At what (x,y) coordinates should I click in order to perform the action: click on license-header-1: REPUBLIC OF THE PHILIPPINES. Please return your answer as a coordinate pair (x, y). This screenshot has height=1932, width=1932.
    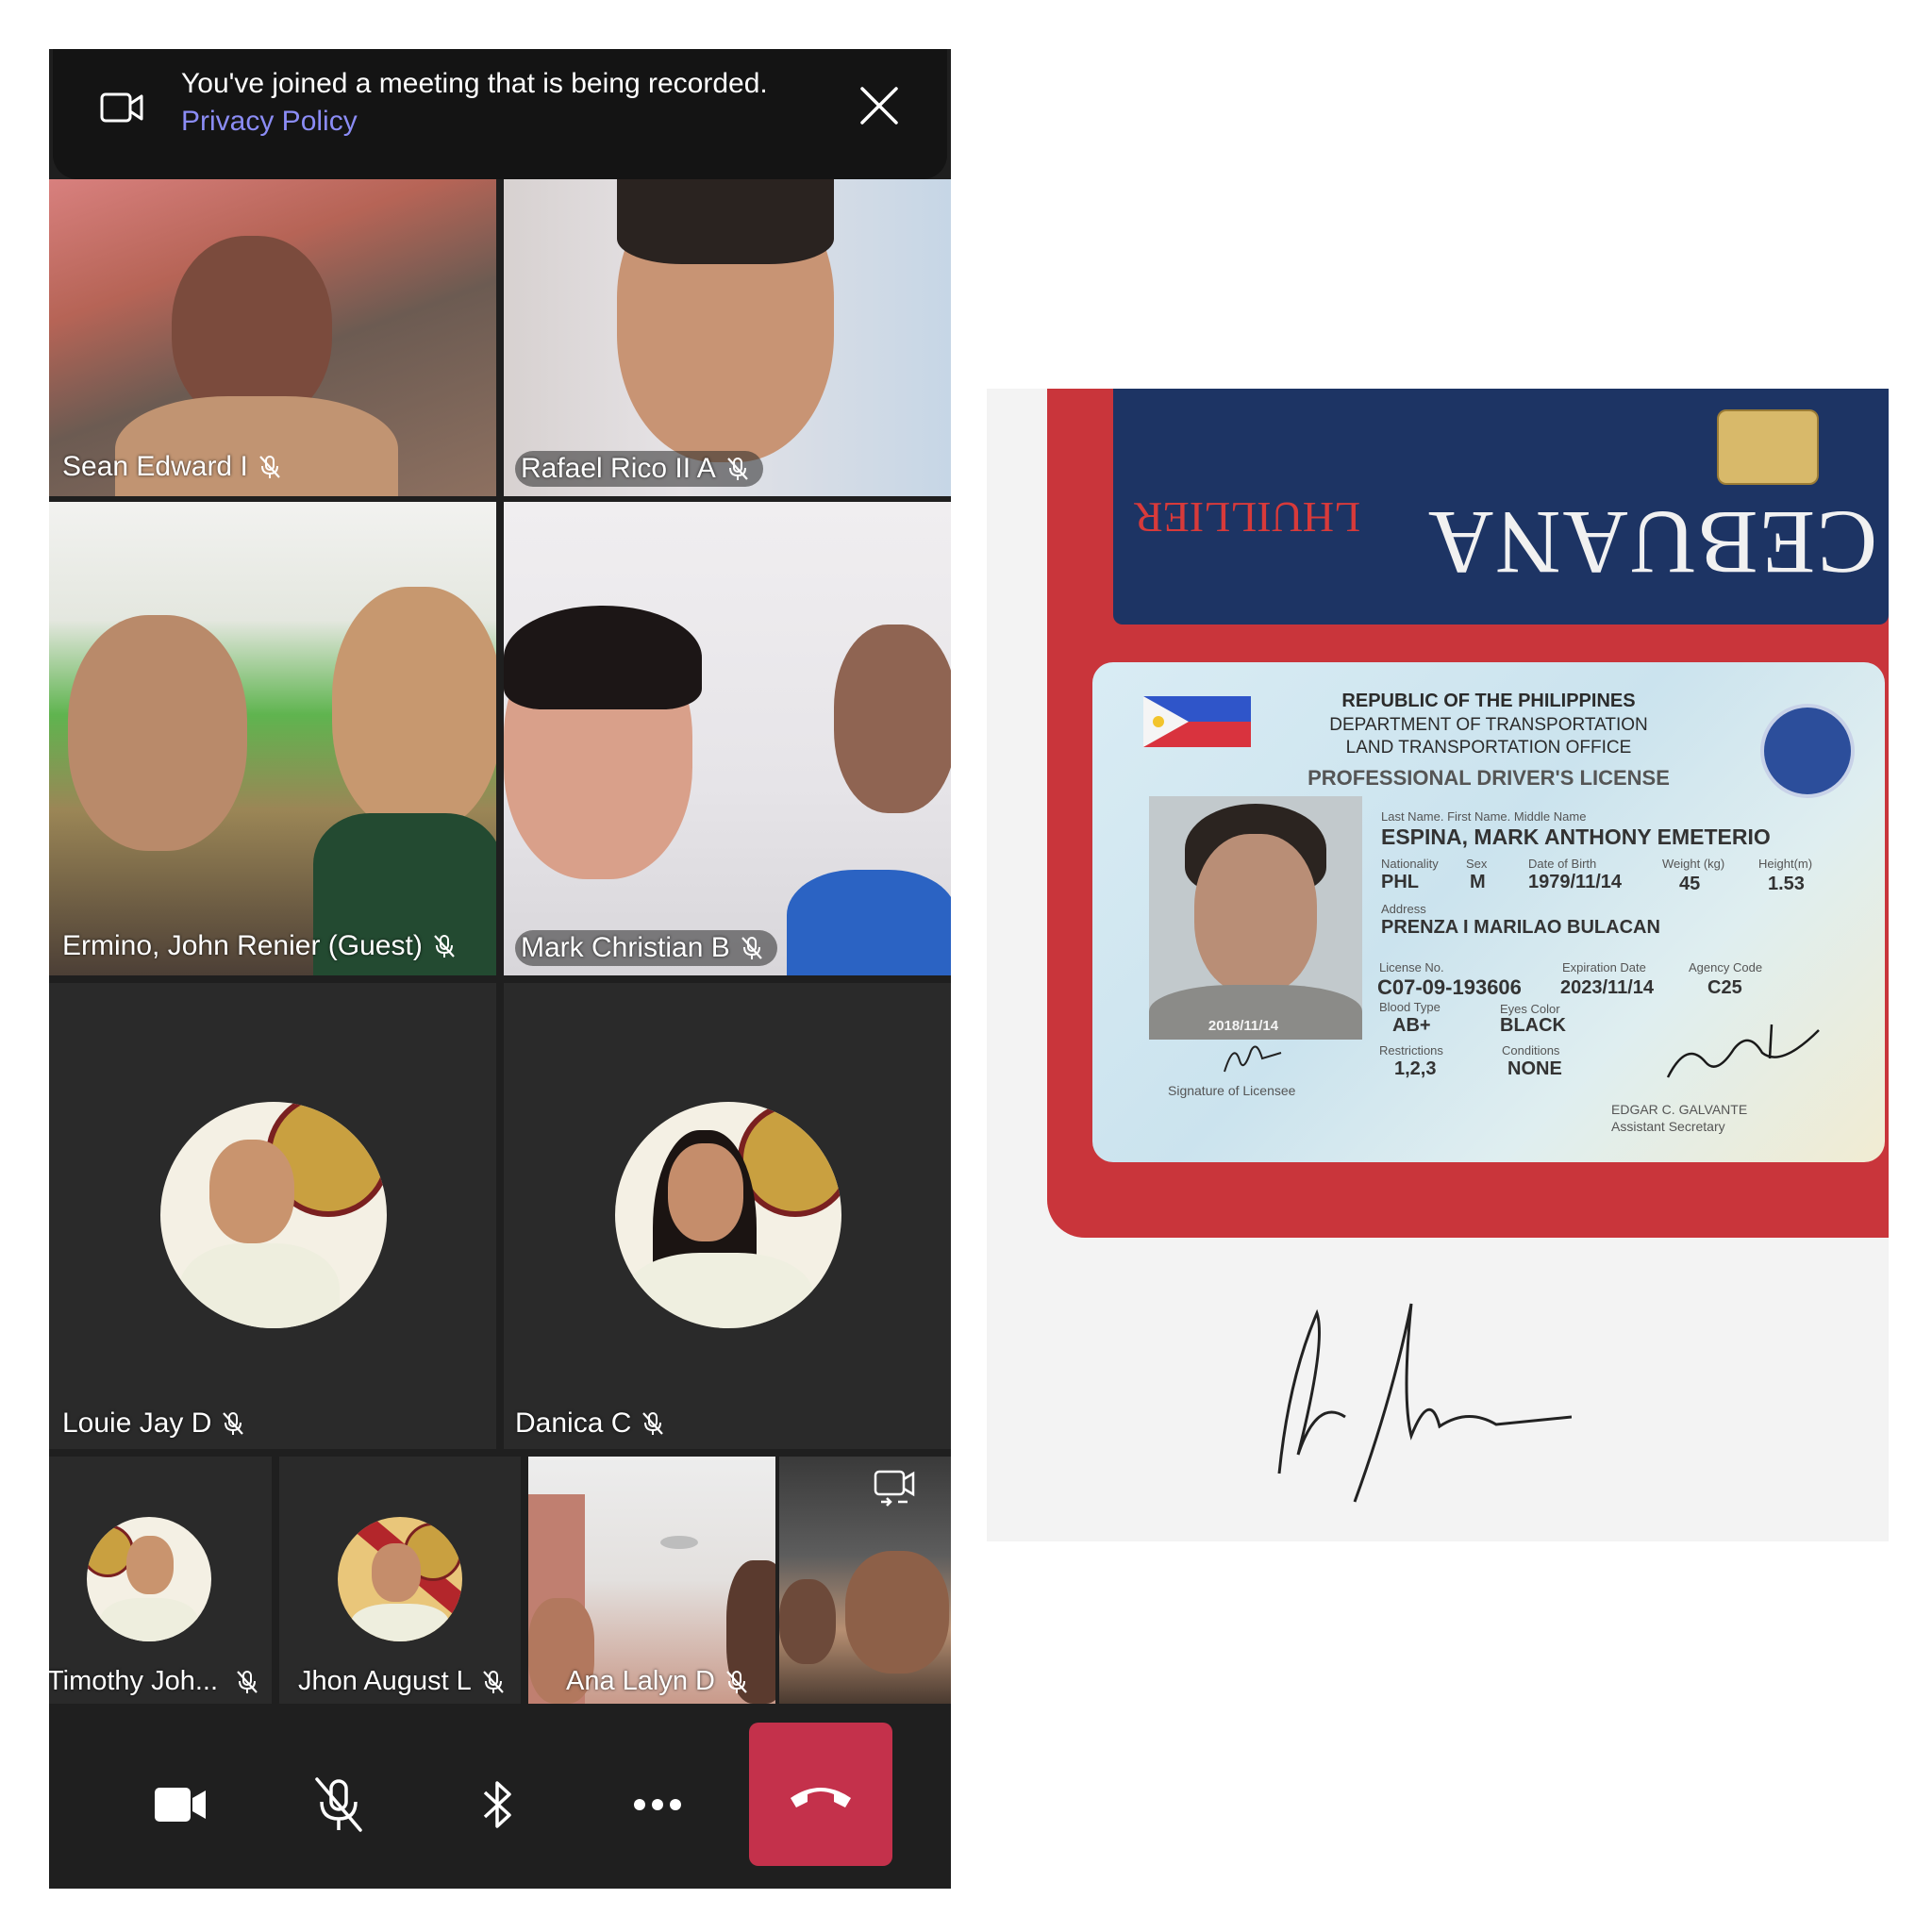
    Looking at the image, I should click on (1488, 701).